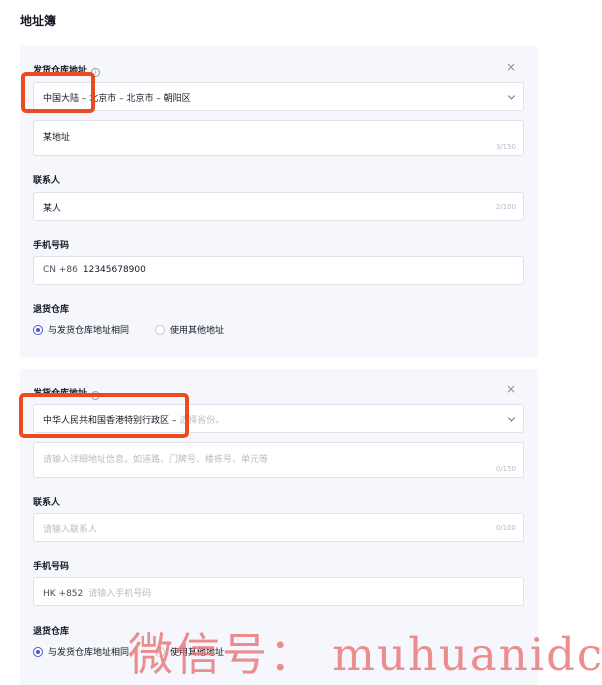 The image size is (602, 685). I want to click on detail-address-placeholder: 请输入详细地址信息，如道路、门牌号、楼栋号、单元等, so click(156, 460).